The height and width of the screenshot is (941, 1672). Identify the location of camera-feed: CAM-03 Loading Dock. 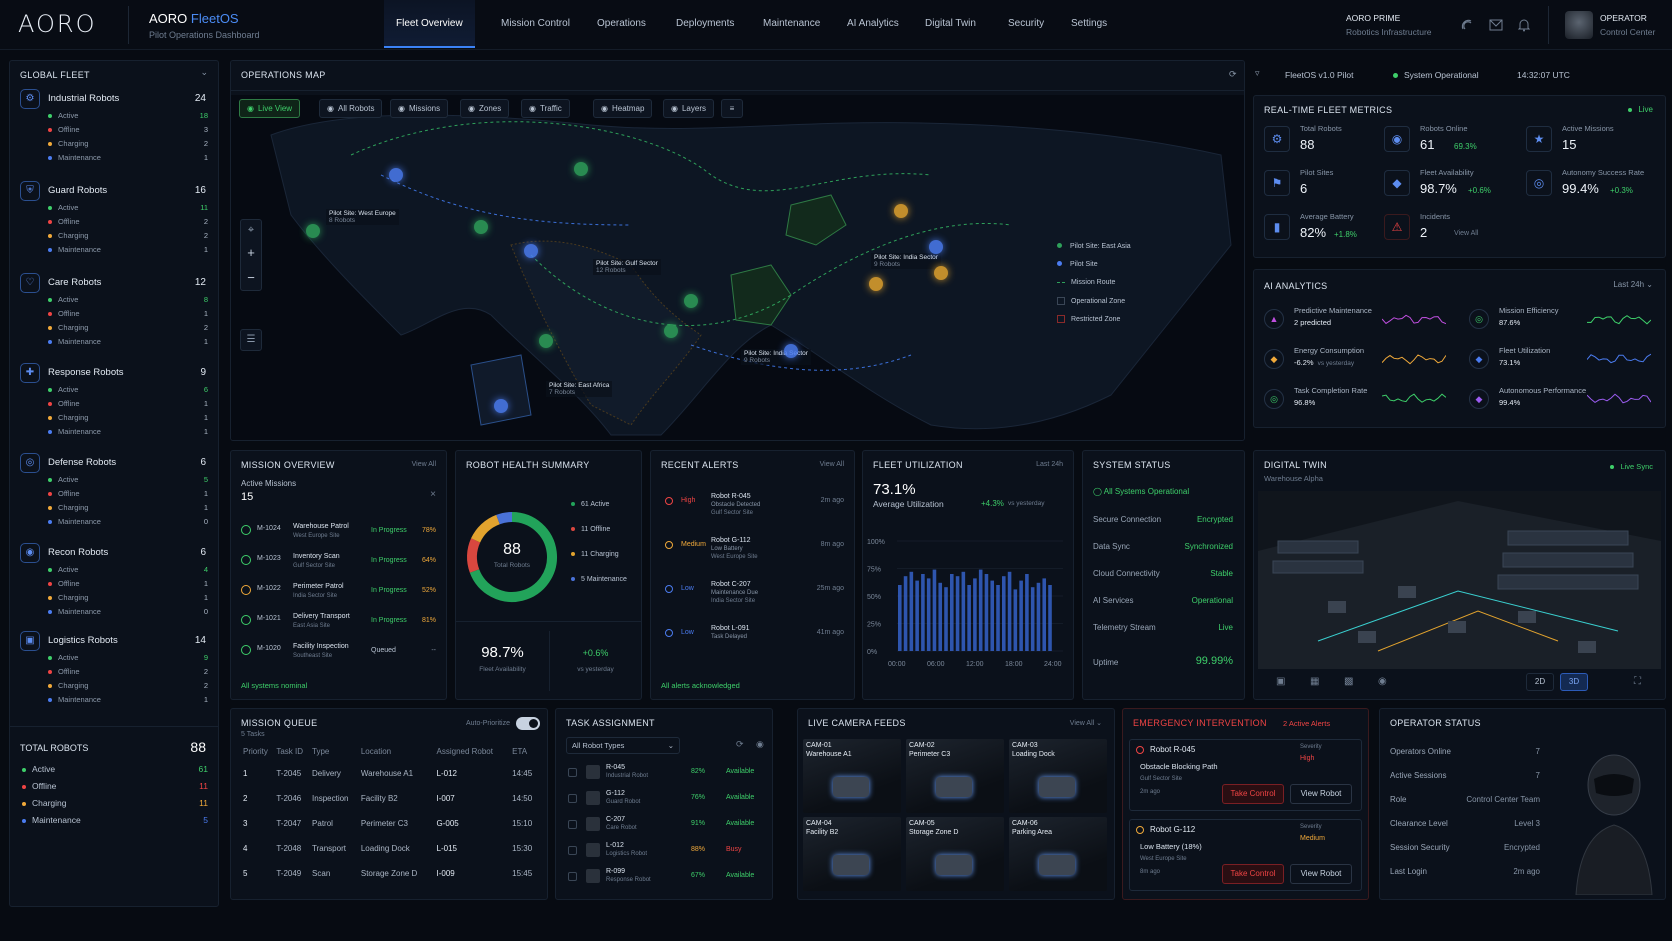
(1058, 776).